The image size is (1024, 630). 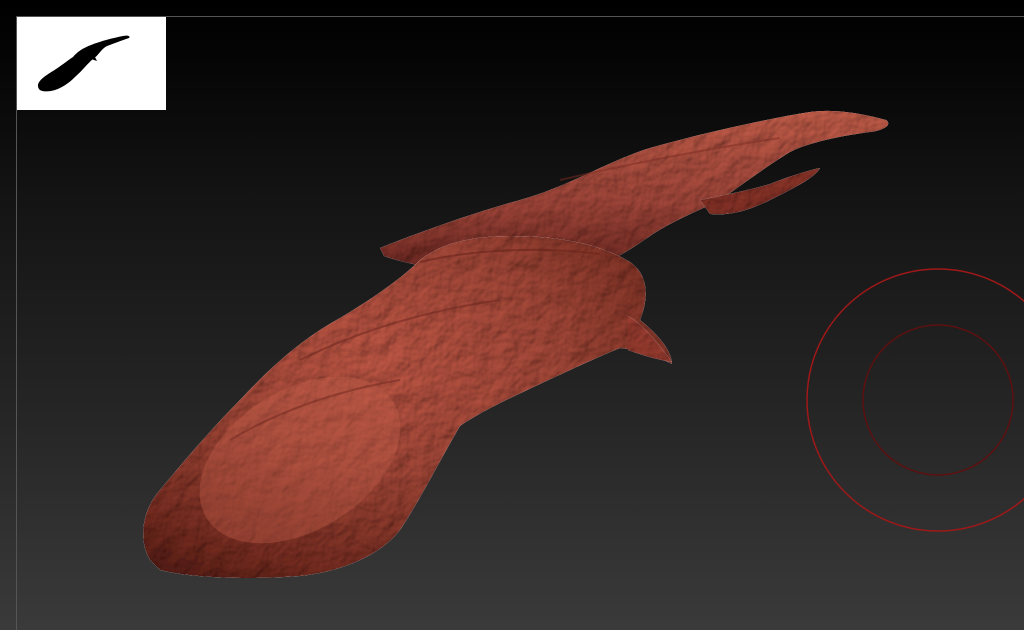 I want to click on brush-draw-size-ring-icon, so click(x=915, y=400).